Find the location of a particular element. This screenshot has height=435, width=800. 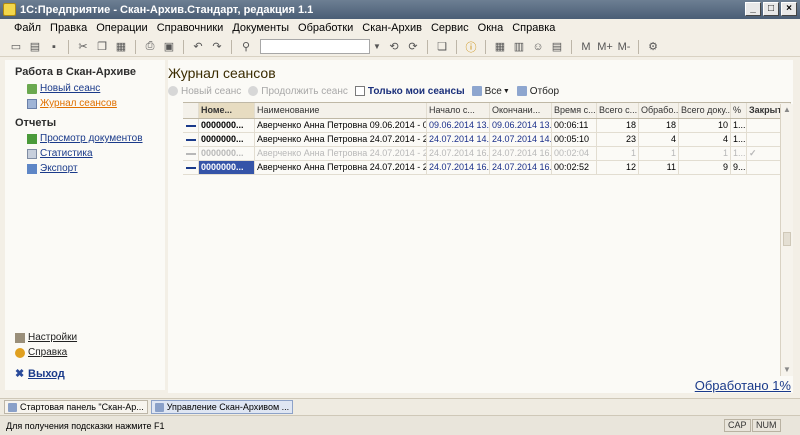

minimize-button: _ is located at coordinates (753, 9).